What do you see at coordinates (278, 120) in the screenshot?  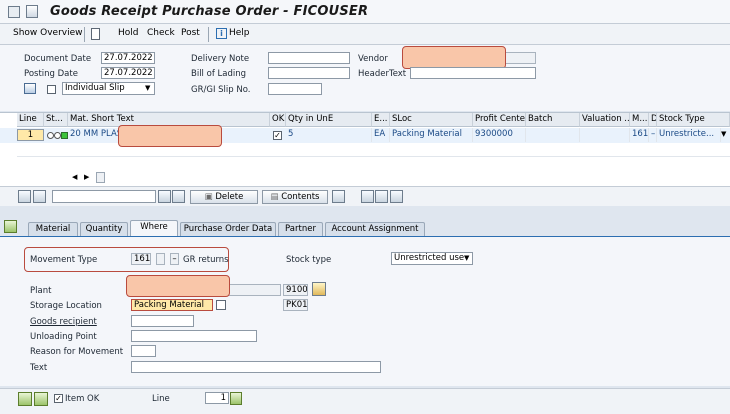 I see `column-header-ok: OK` at bounding box center [278, 120].